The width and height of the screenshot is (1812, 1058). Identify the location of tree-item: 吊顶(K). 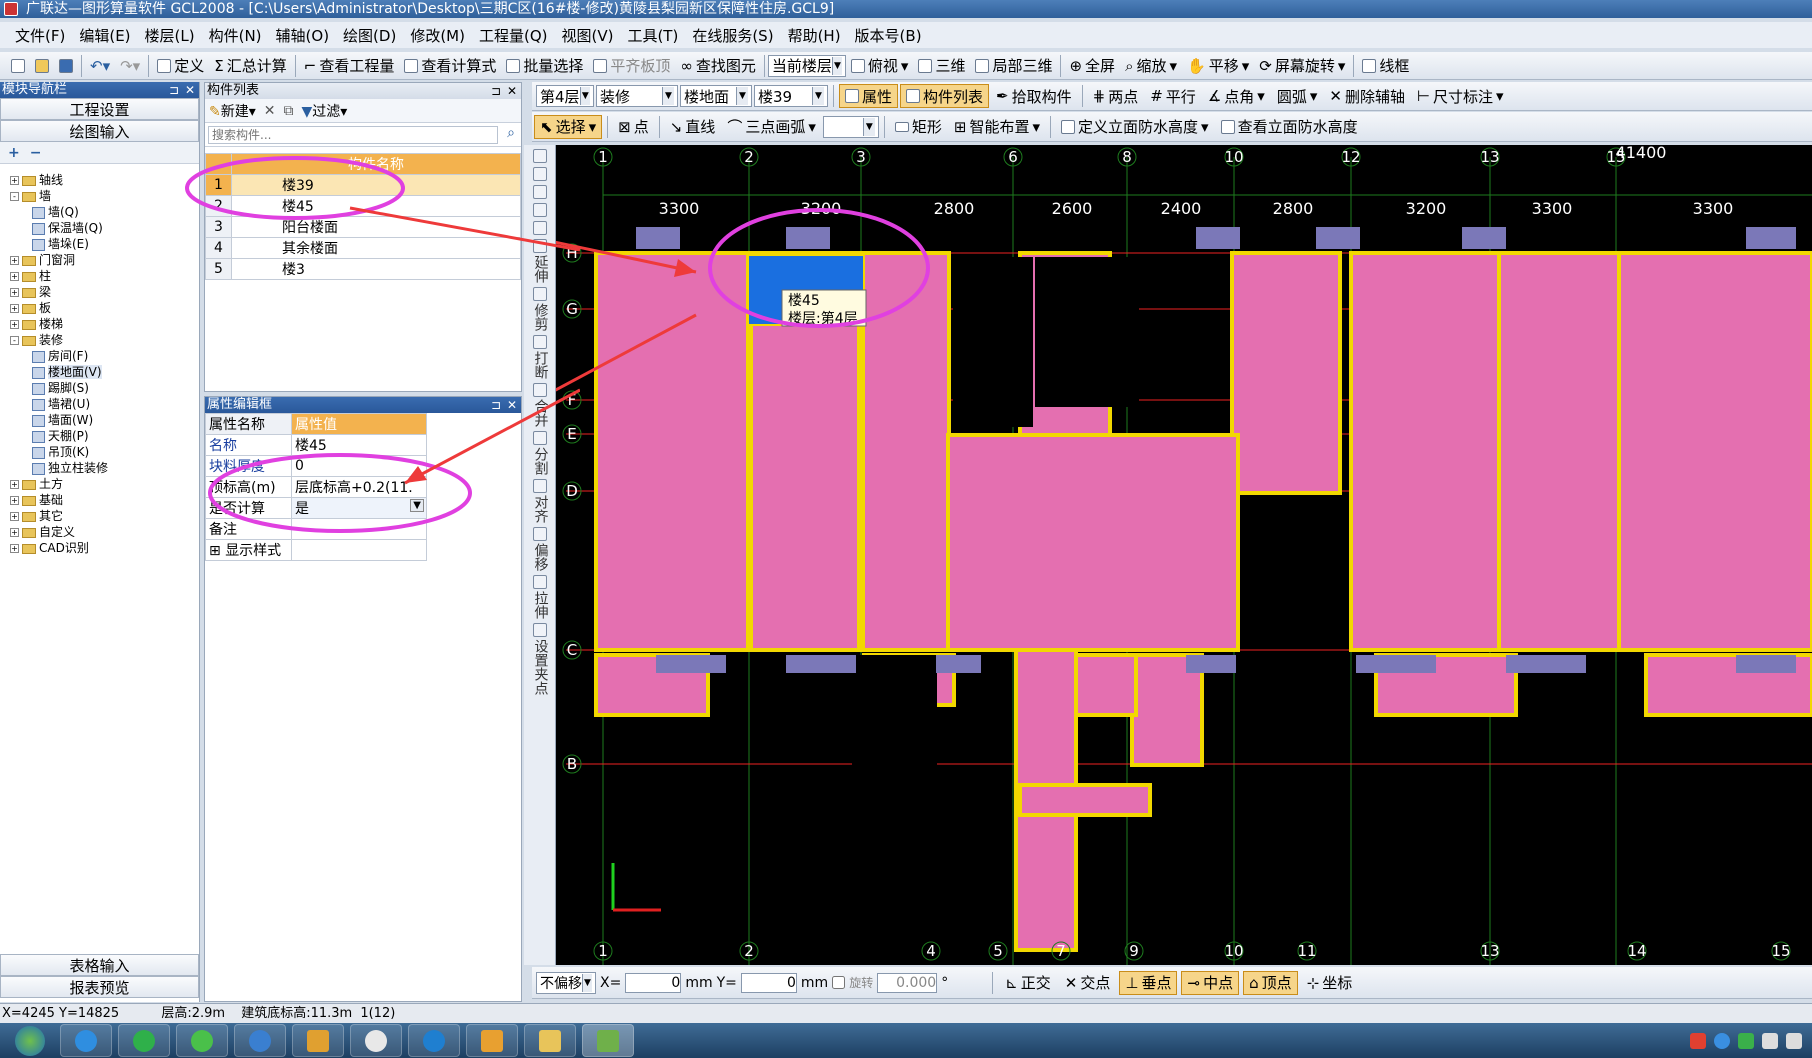
(104, 452).